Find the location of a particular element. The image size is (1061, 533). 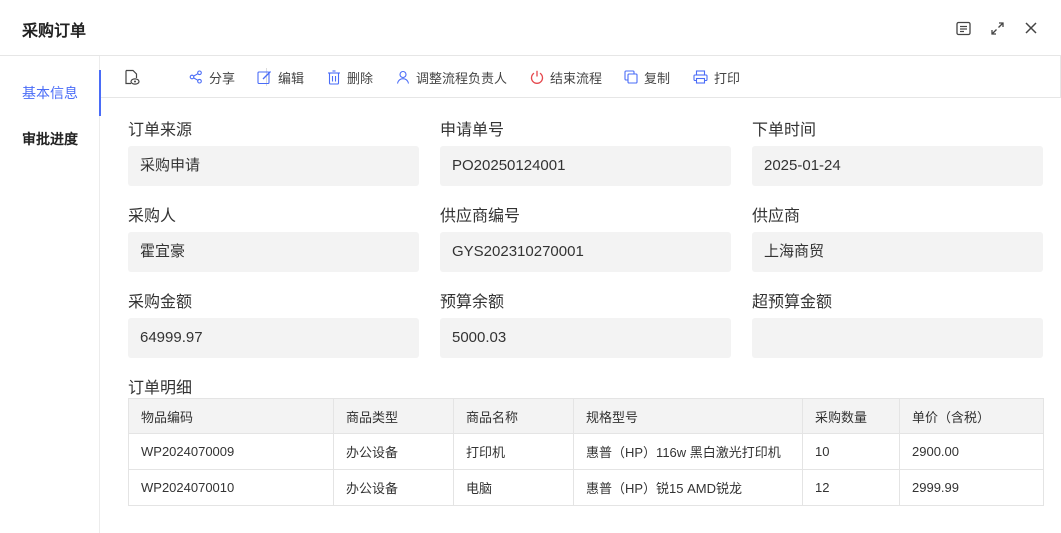

delete-button: 删除 is located at coordinates (350, 77).